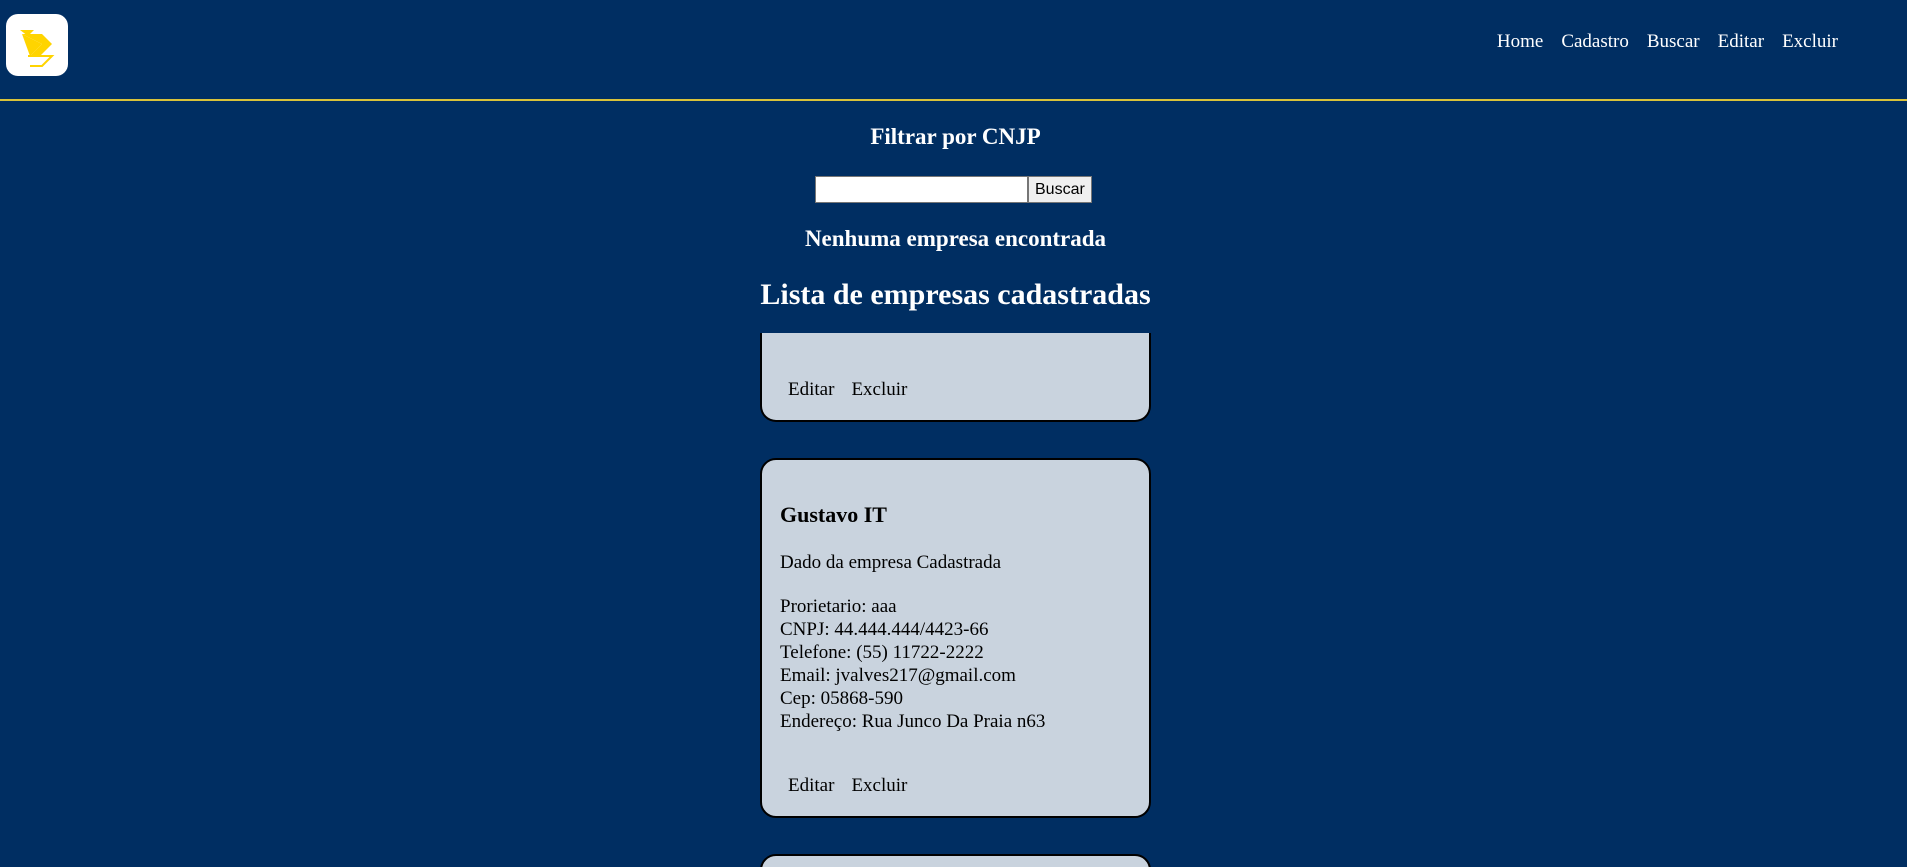 Image resolution: width=1907 pixels, height=867 pixels. I want to click on status-message: Nenhuma empresa encontrada, so click(955, 238).